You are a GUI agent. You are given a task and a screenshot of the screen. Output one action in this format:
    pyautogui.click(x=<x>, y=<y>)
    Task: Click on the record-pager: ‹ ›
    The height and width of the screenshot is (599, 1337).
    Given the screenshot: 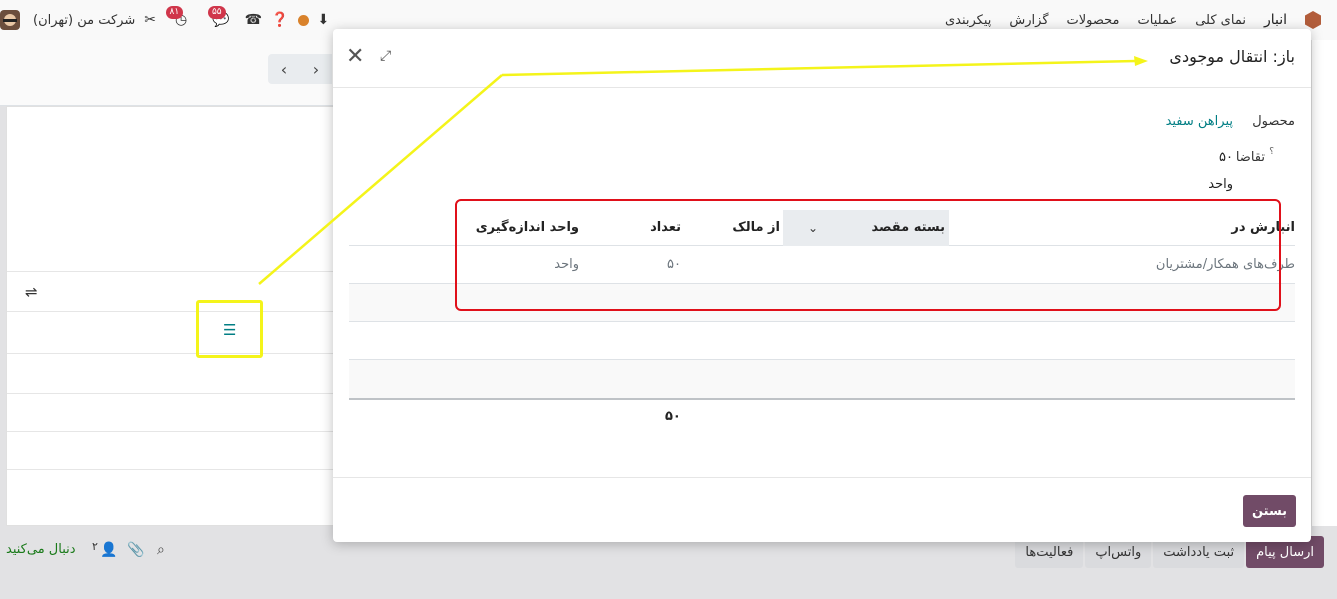 What is the action you would take?
    pyautogui.click(x=300, y=69)
    